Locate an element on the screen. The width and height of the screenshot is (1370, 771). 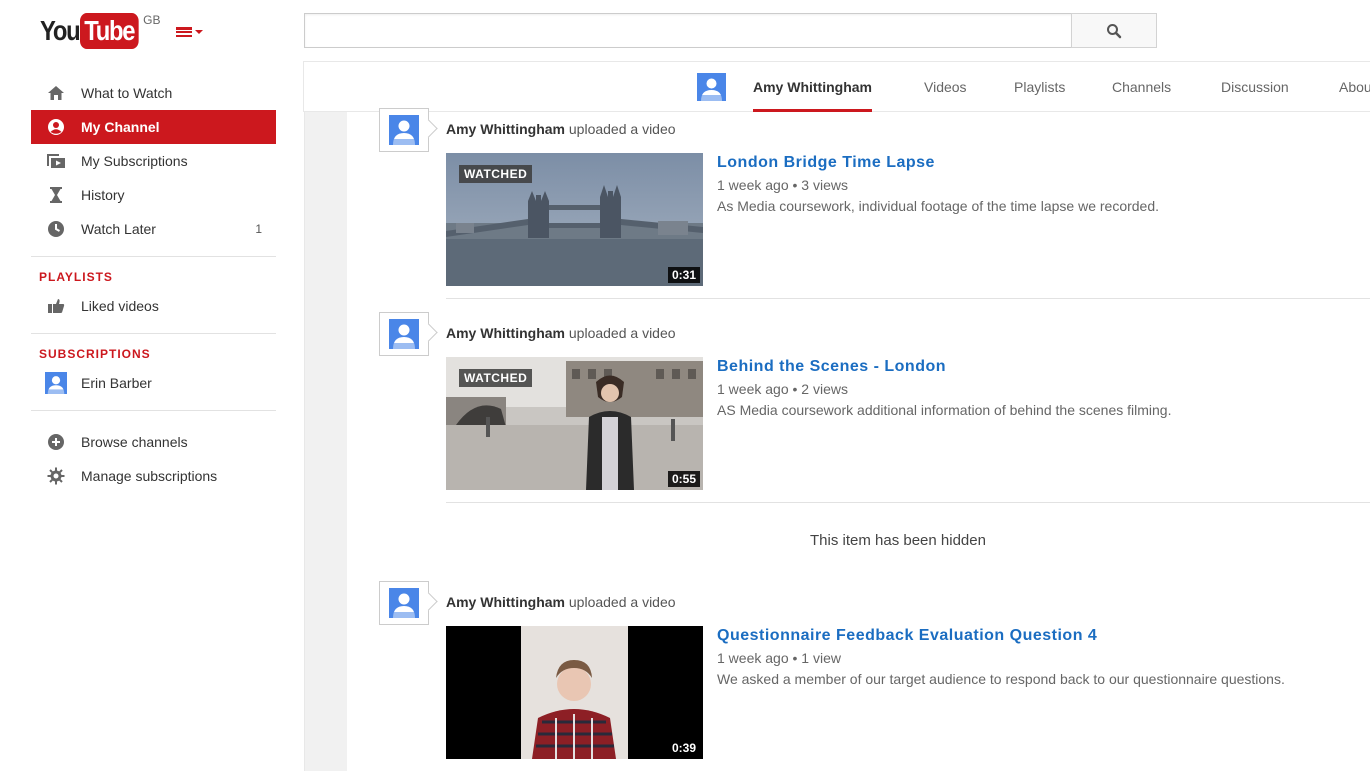
home-icon is located at coordinates (56, 93).